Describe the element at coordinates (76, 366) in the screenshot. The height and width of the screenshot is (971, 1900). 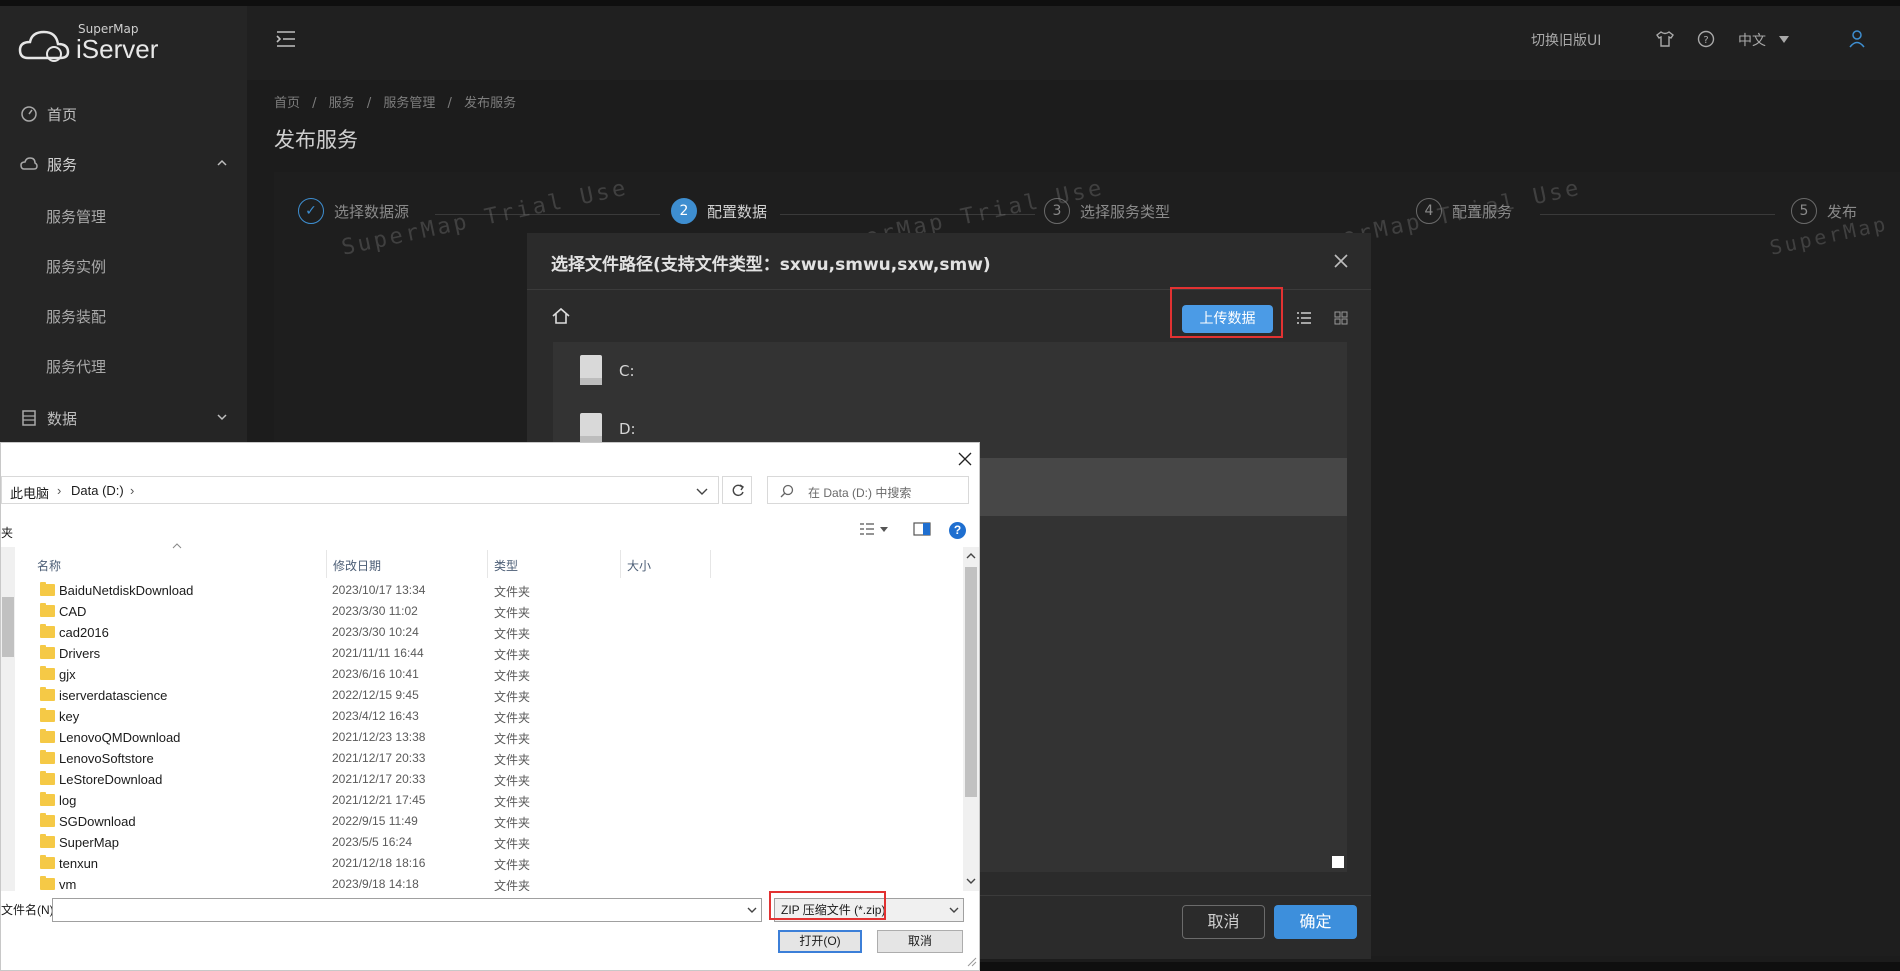
I see `sidebar-item-label: 服务代理` at that location.